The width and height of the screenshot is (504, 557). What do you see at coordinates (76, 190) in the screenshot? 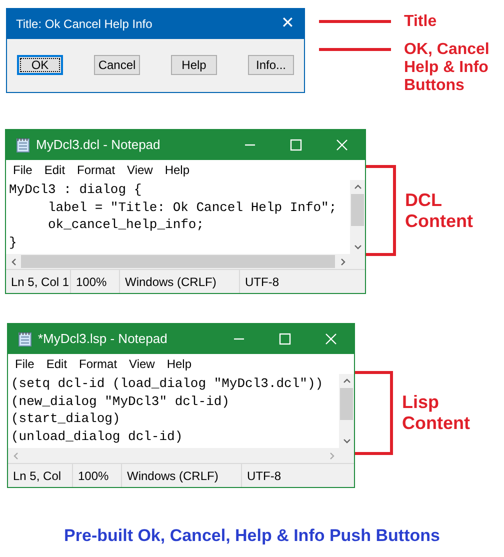
I see `code-line: MyDcl3 : dialog {` at bounding box center [76, 190].